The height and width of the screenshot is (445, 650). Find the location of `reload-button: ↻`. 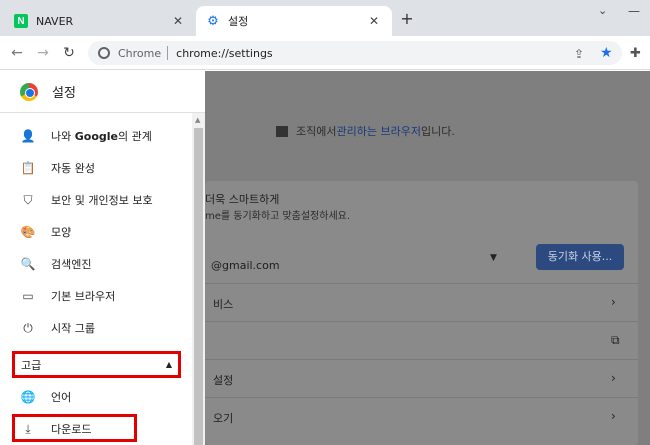

reload-button: ↻ is located at coordinates (69, 53).